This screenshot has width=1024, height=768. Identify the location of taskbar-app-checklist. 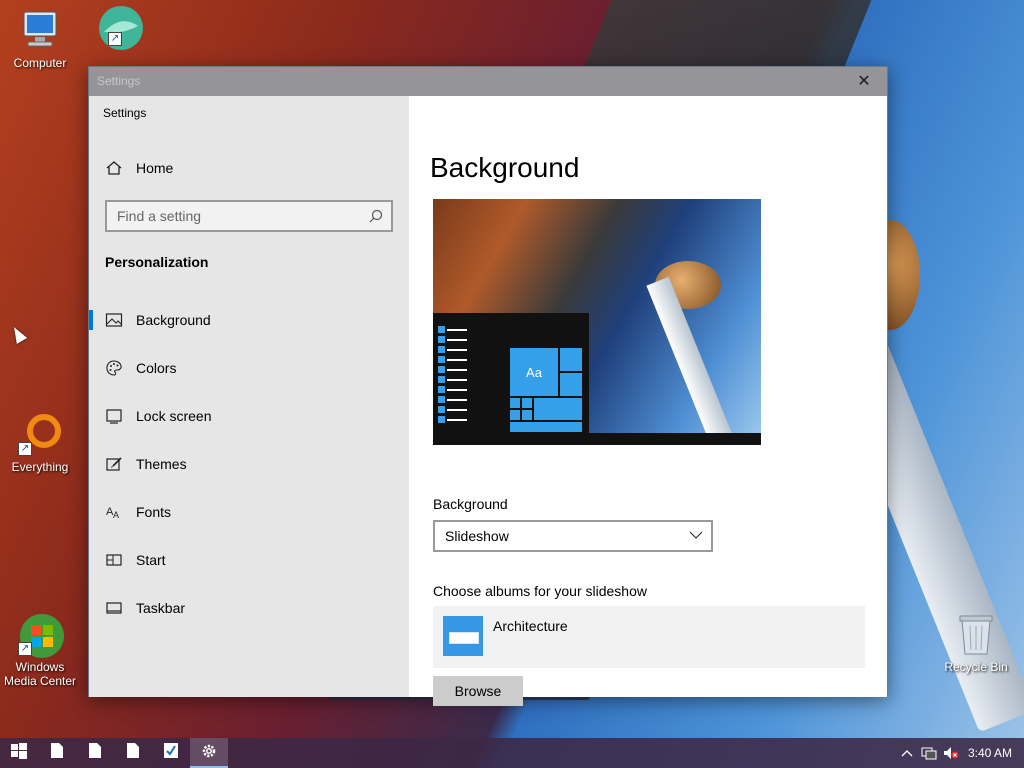
(171, 753).